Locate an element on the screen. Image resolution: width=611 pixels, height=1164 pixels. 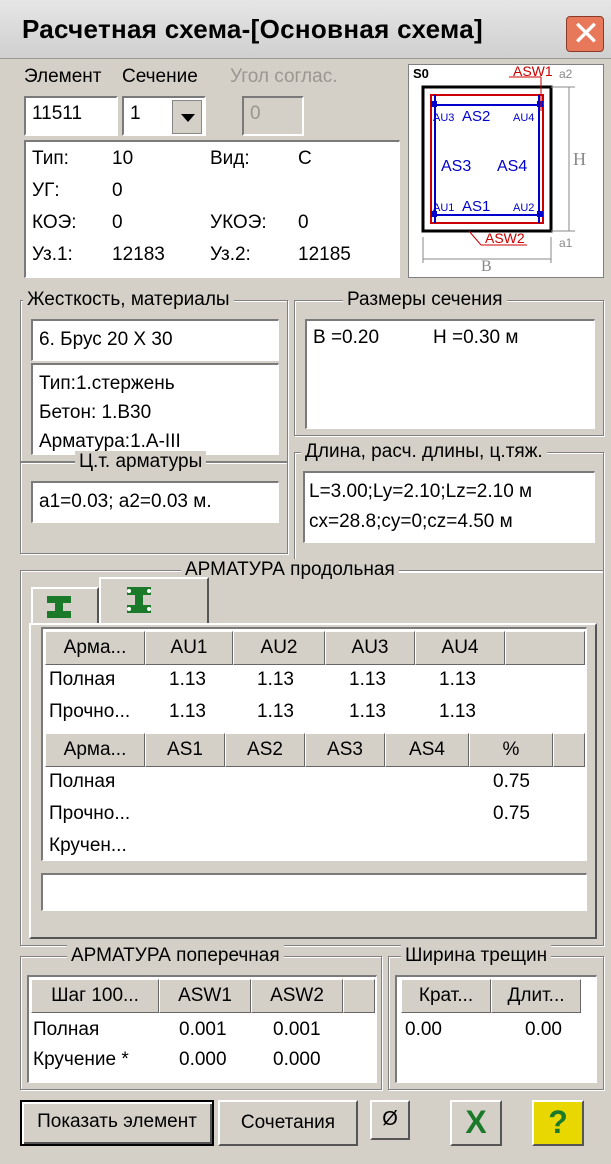
info-v2: С is located at coordinates (305, 158).